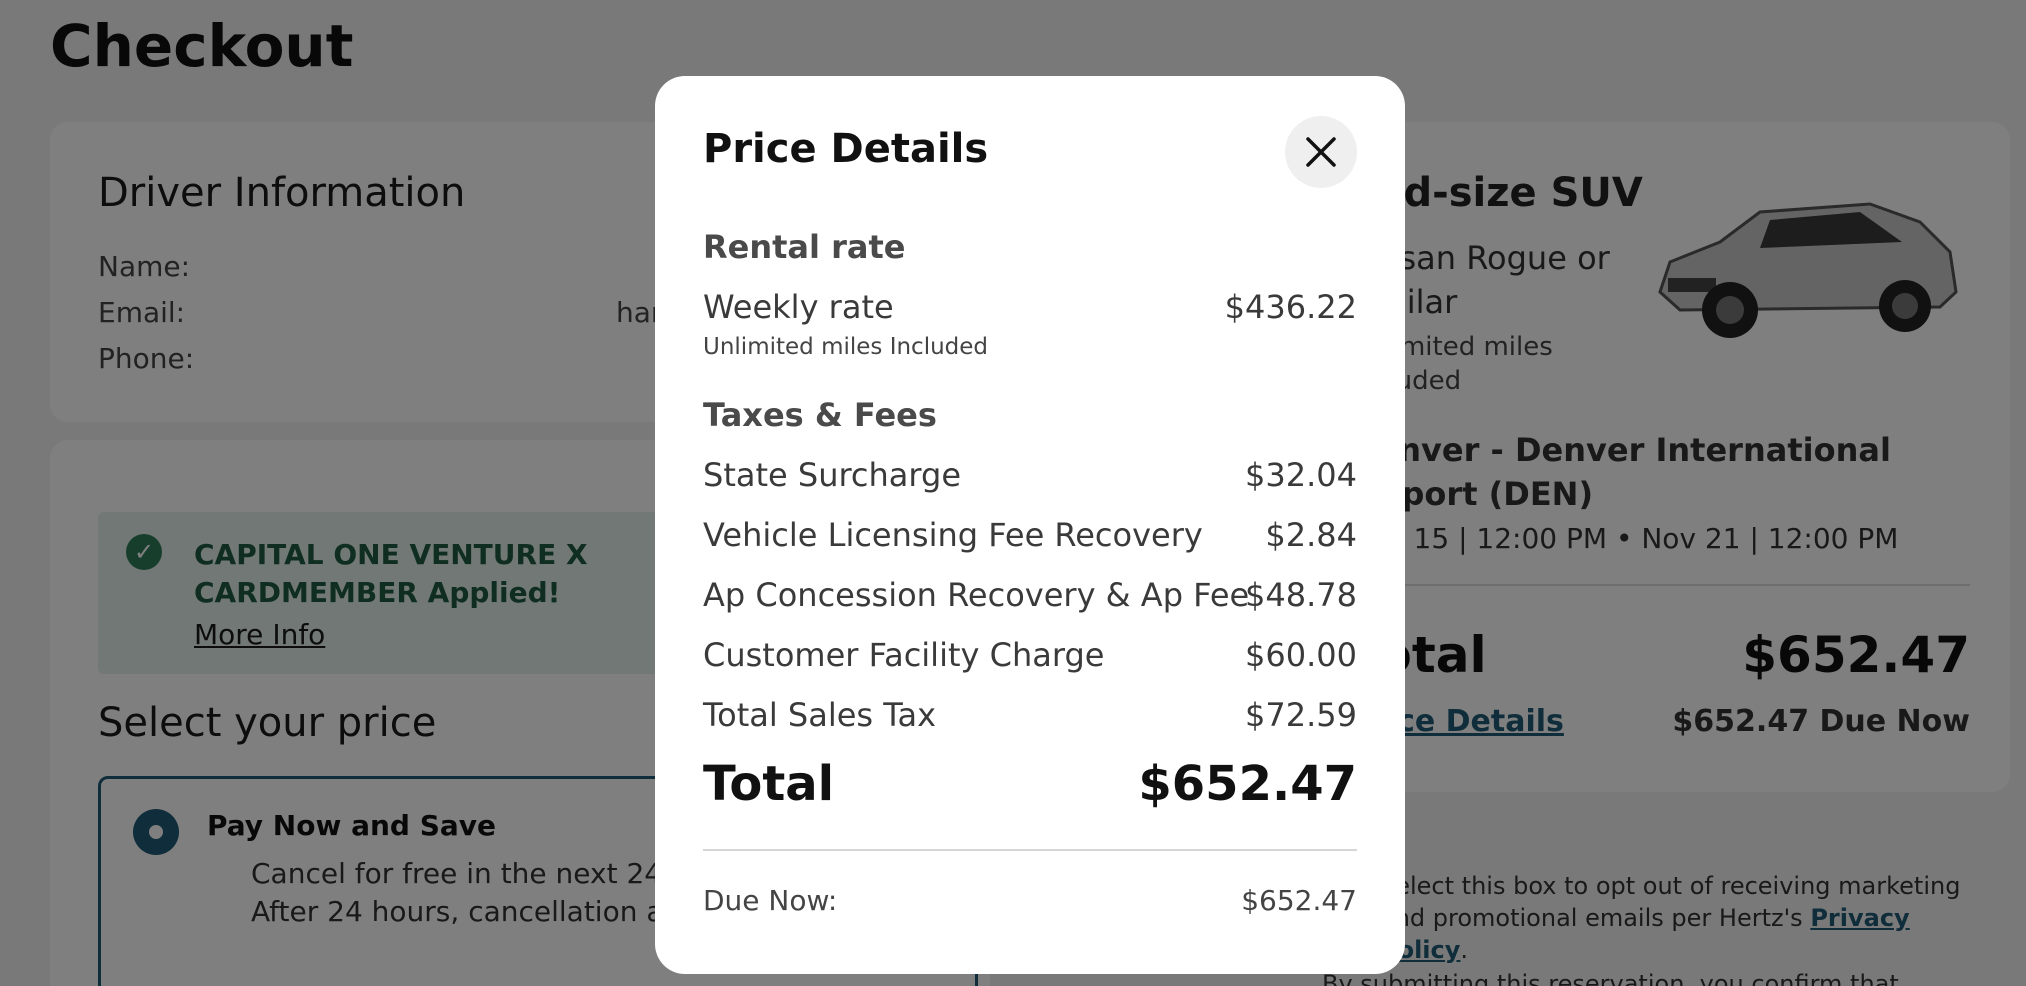 The image size is (2026, 986). Describe the element at coordinates (1311, 535) in the screenshot. I see `fee-value: $2.84` at that location.